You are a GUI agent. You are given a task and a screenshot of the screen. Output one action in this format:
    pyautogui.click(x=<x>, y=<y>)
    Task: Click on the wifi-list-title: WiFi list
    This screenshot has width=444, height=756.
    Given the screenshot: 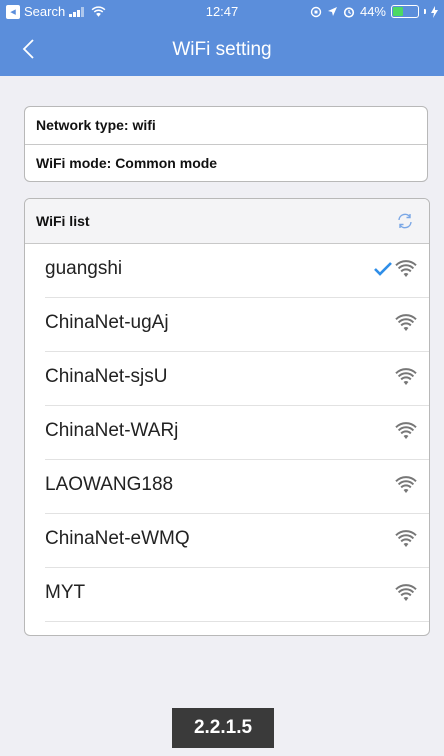 What is the action you would take?
    pyautogui.click(x=63, y=221)
    